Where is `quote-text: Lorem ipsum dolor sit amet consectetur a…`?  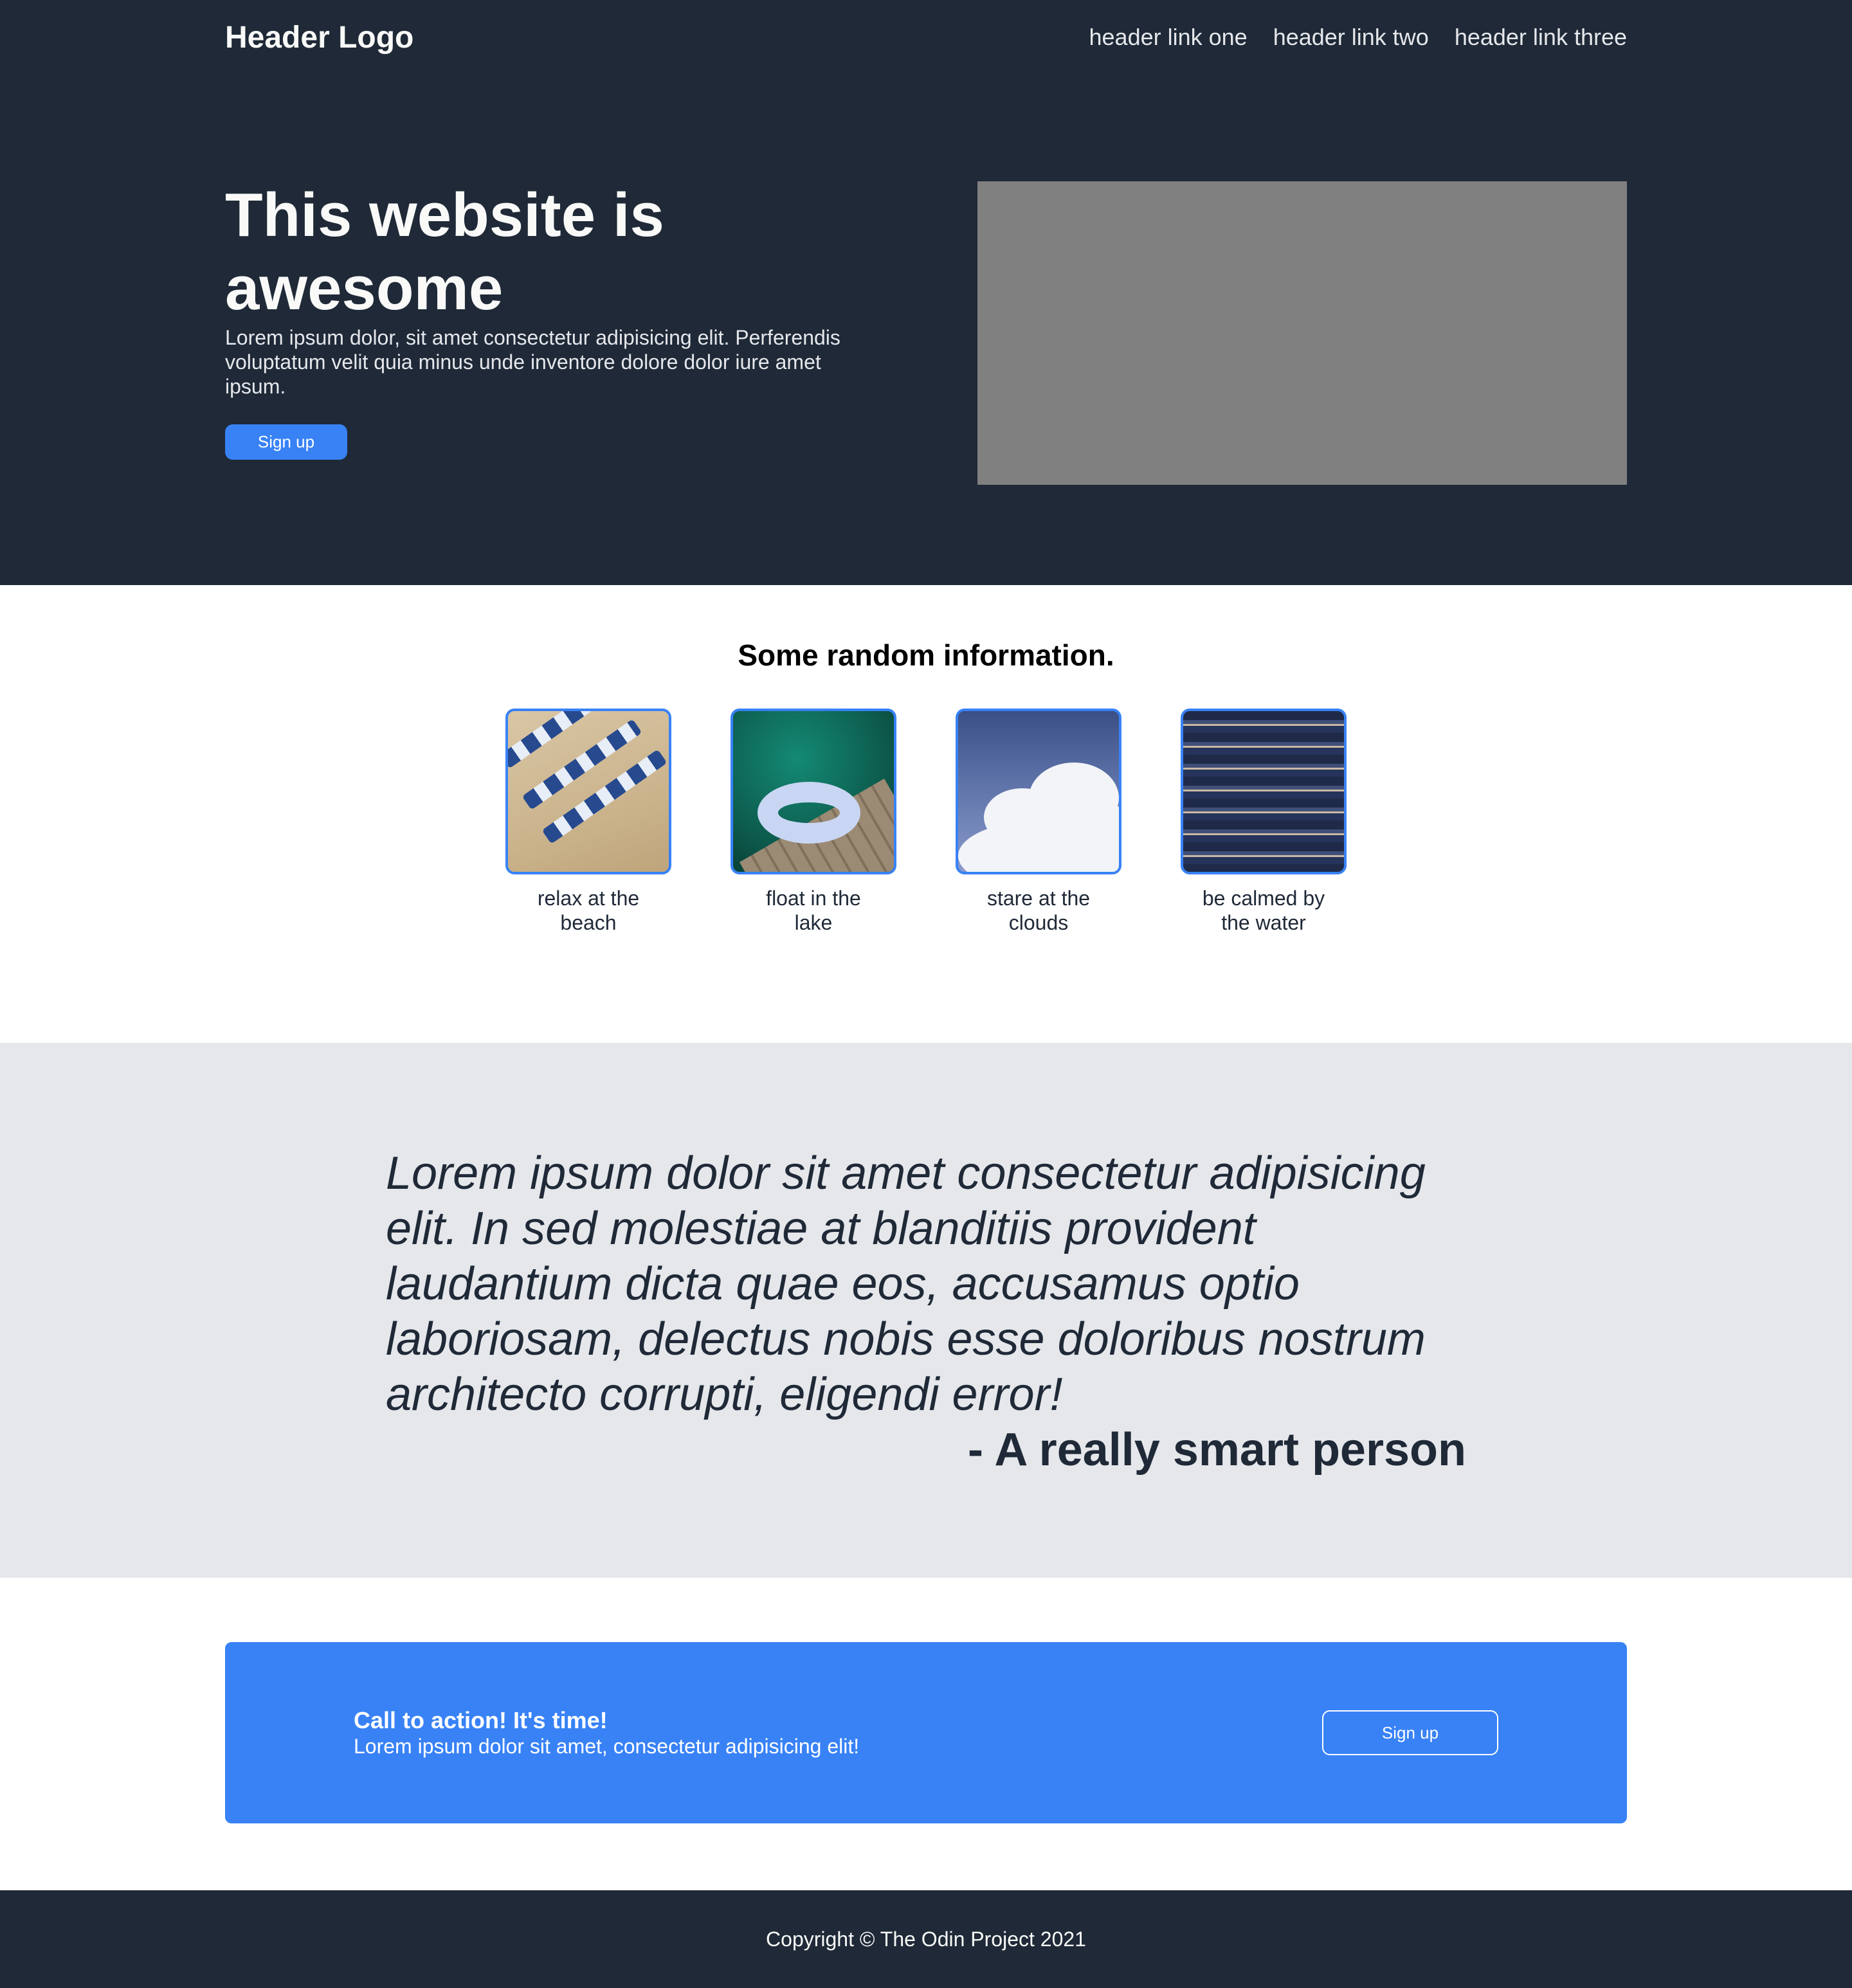
quote-text: Lorem ipsum dolor sit amet consectetur a… is located at coordinates (906, 1284).